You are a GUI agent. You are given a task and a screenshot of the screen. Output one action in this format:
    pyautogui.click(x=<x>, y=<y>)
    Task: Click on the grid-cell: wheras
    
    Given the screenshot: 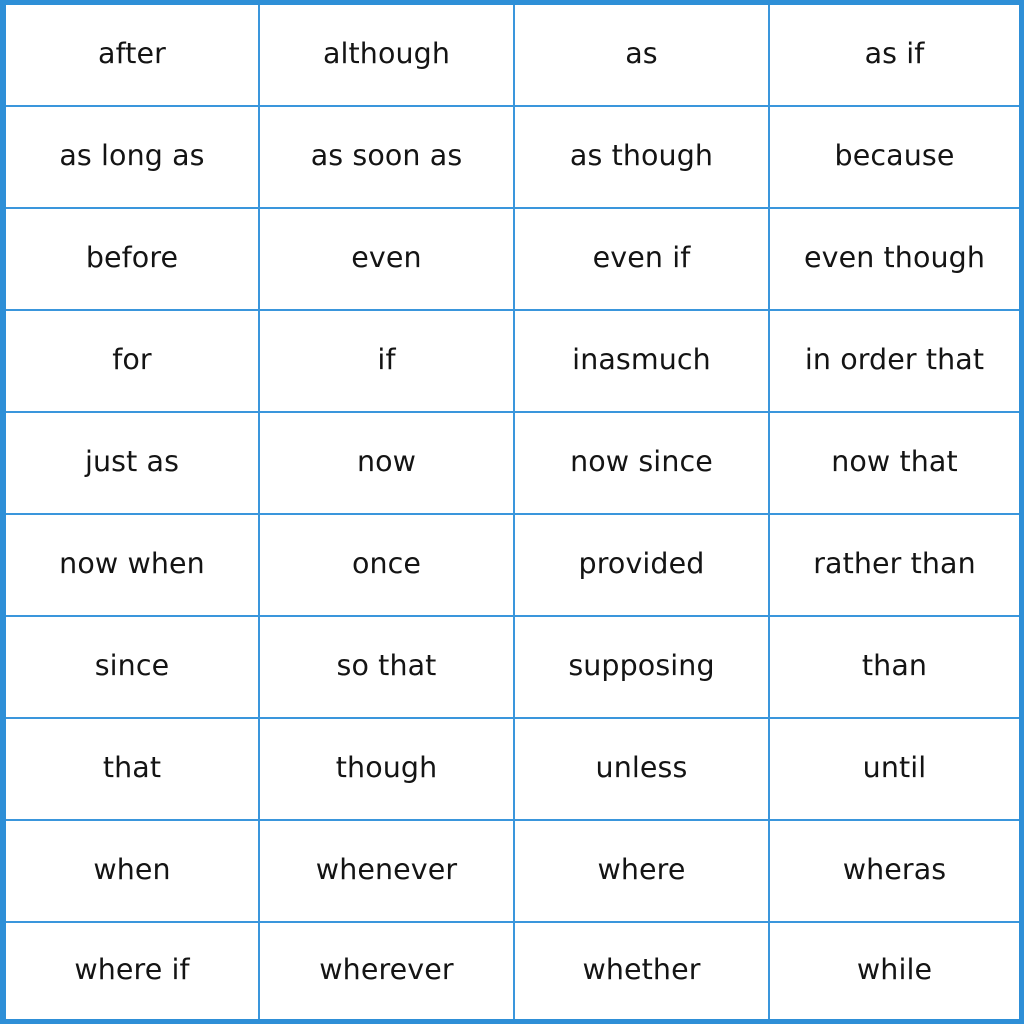 What is the action you would take?
    pyautogui.click(x=894, y=872)
    